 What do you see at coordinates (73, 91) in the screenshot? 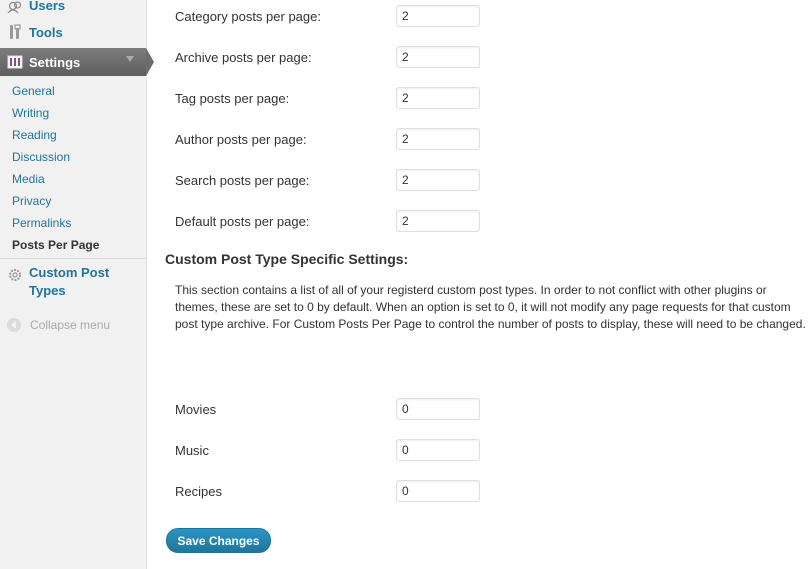
I see `submenu-item-general: General` at bounding box center [73, 91].